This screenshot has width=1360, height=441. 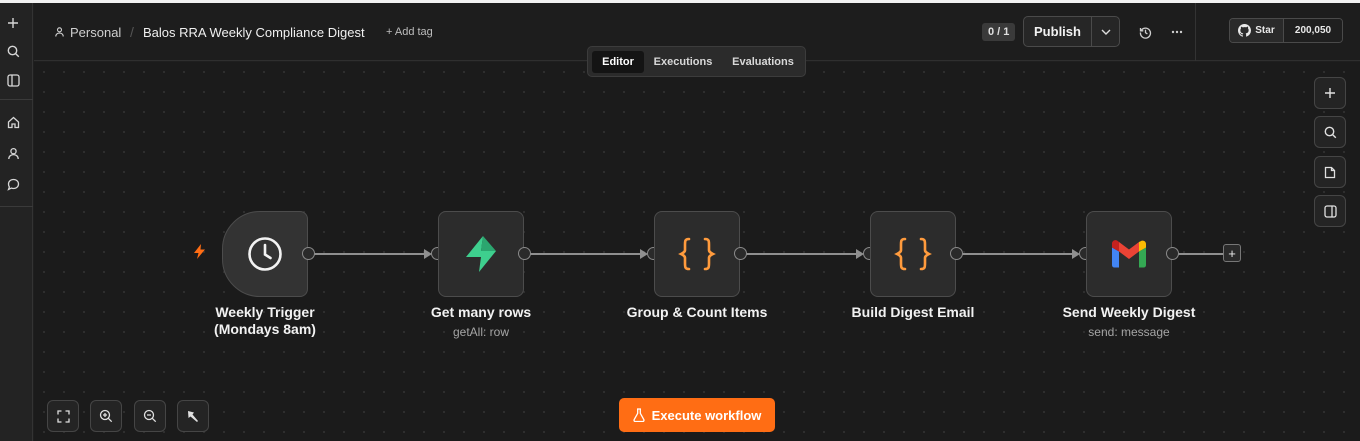 I want to click on view-tabs: Editor Executions Evaluations, so click(x=696, y=61).